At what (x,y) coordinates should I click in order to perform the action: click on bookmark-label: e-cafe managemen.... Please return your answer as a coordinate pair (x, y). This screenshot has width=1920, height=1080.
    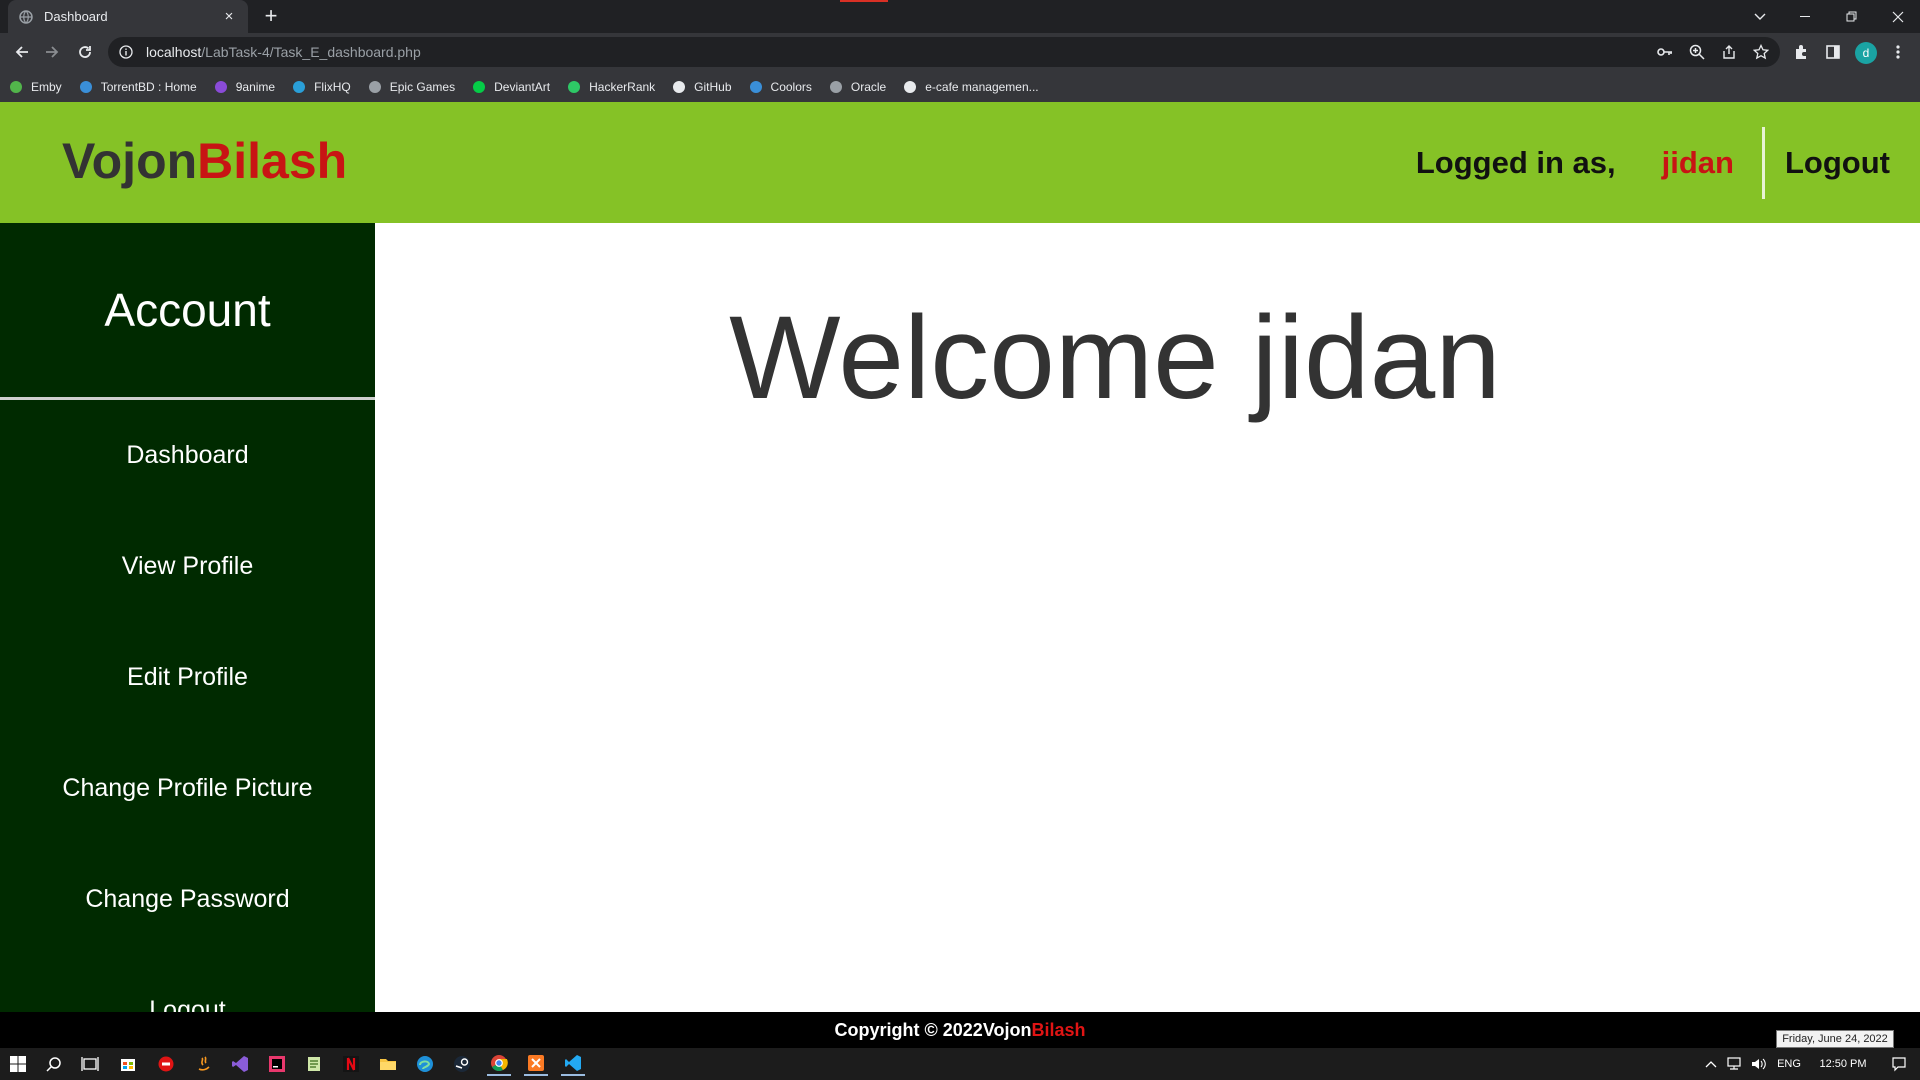
    Looking at the image, I should click on (982, 86).